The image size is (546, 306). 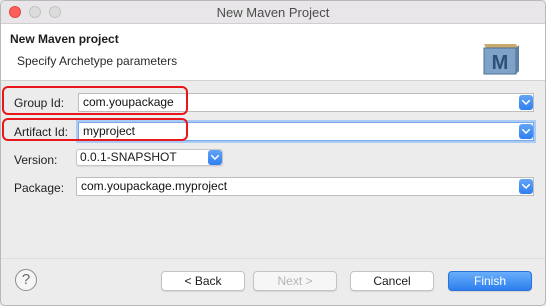 What do you see at coordinates (203, 281) in the screenshot?
I see `back-button: < Back` at bounding box center [203, 281].